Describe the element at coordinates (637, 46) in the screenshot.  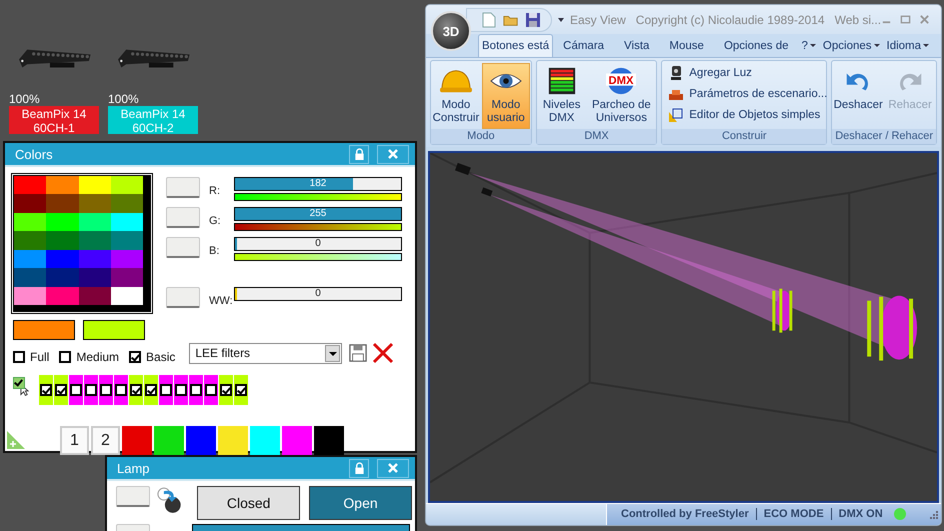
I see `ribbon-tab: Vista` at that location.